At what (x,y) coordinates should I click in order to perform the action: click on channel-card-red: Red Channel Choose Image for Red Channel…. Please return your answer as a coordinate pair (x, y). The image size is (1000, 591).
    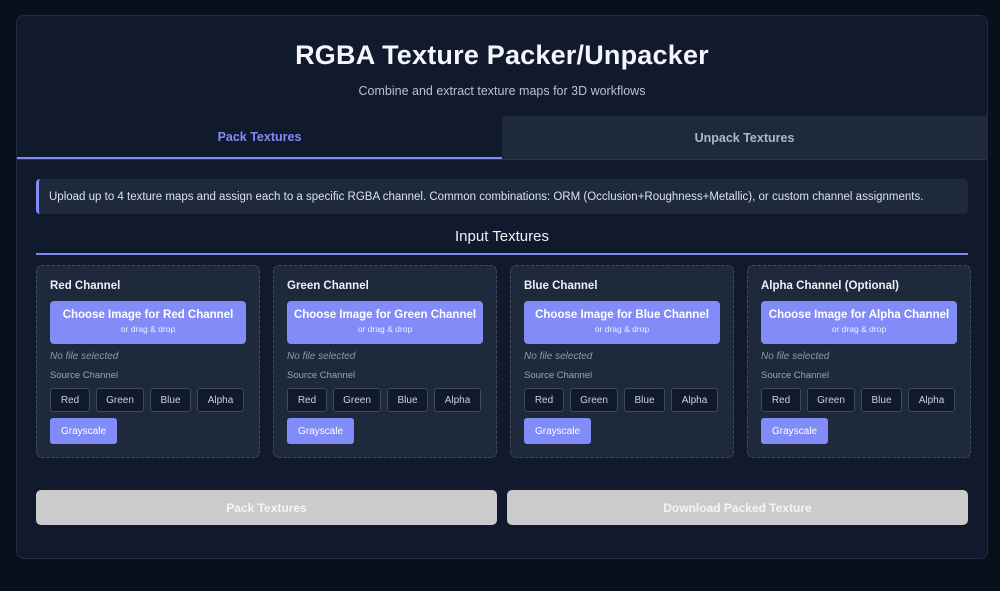
    Looking at the image, I should click on (148, 361).